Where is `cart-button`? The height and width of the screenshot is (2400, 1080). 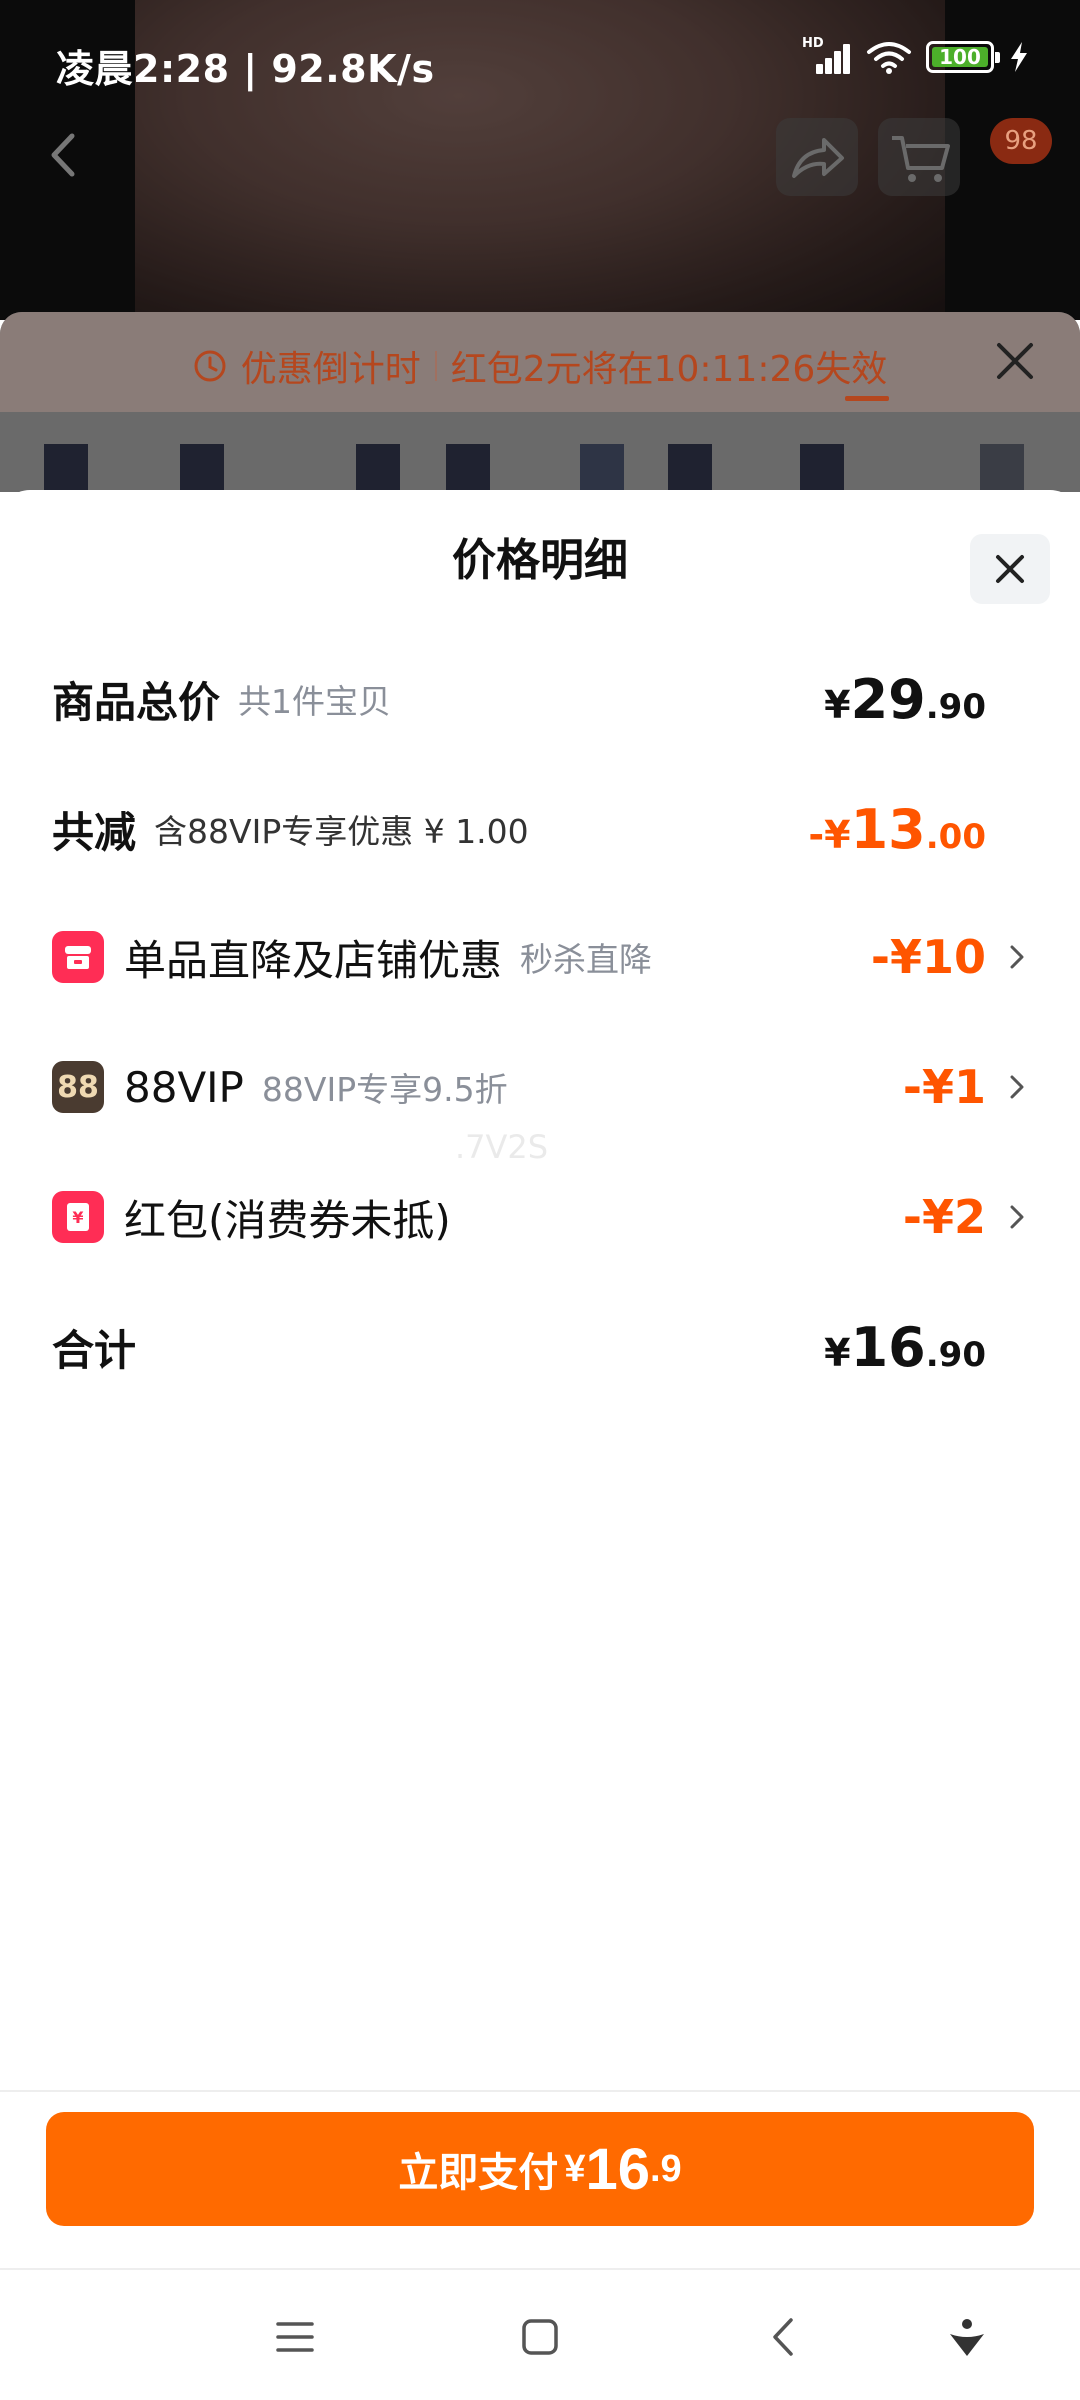
cart-button is located at coordinates (919, 157).